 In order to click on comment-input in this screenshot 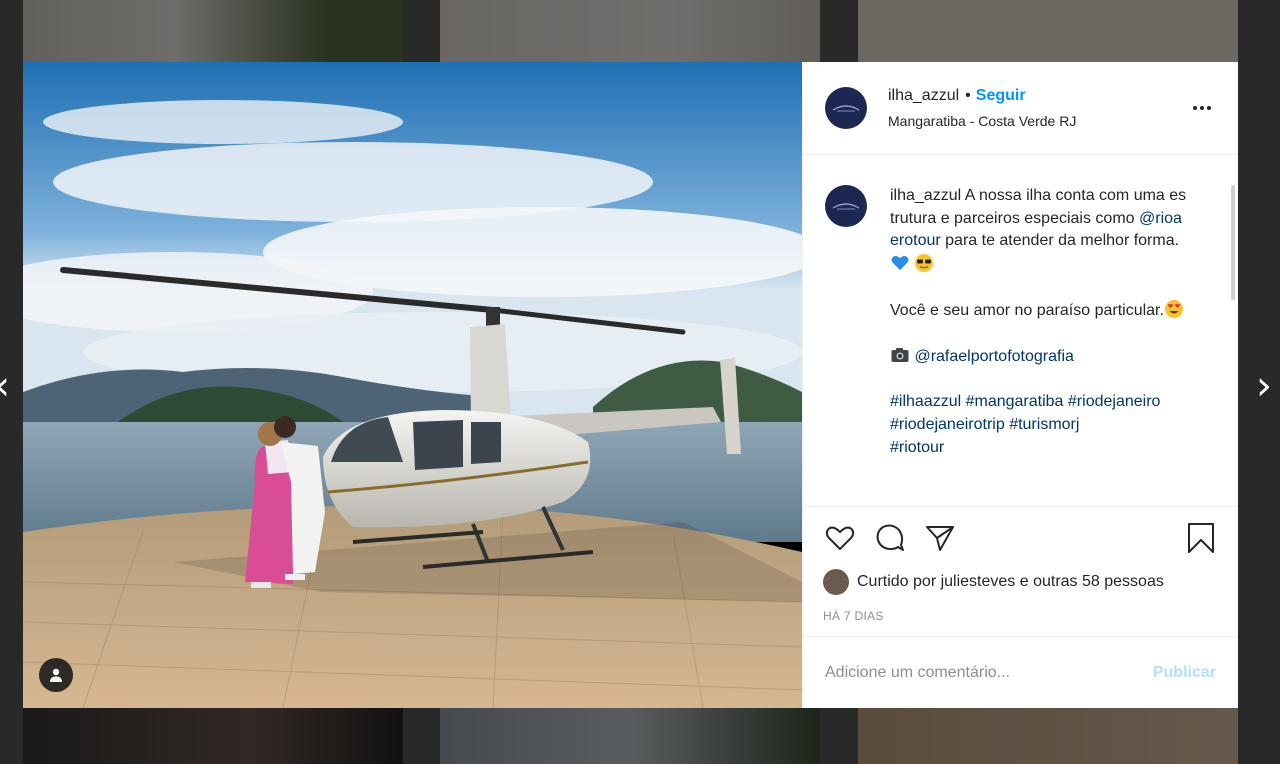, I will do `click(989, 672)`.